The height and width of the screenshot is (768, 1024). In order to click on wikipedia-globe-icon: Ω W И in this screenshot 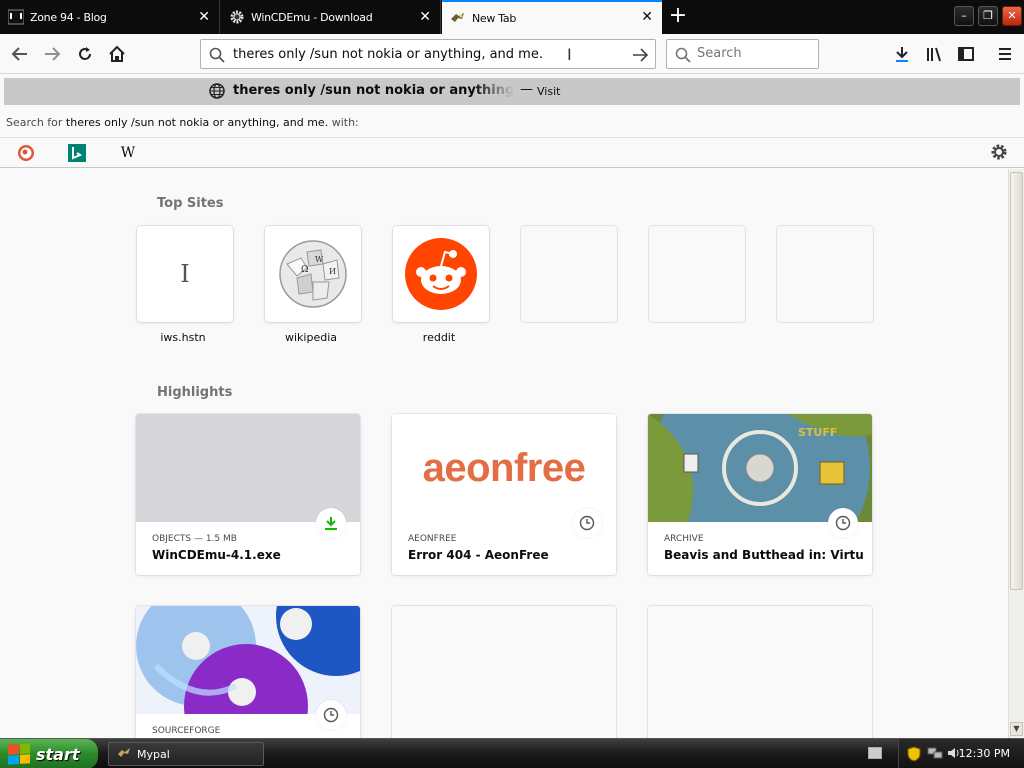, I will do `click(313, 274)`.